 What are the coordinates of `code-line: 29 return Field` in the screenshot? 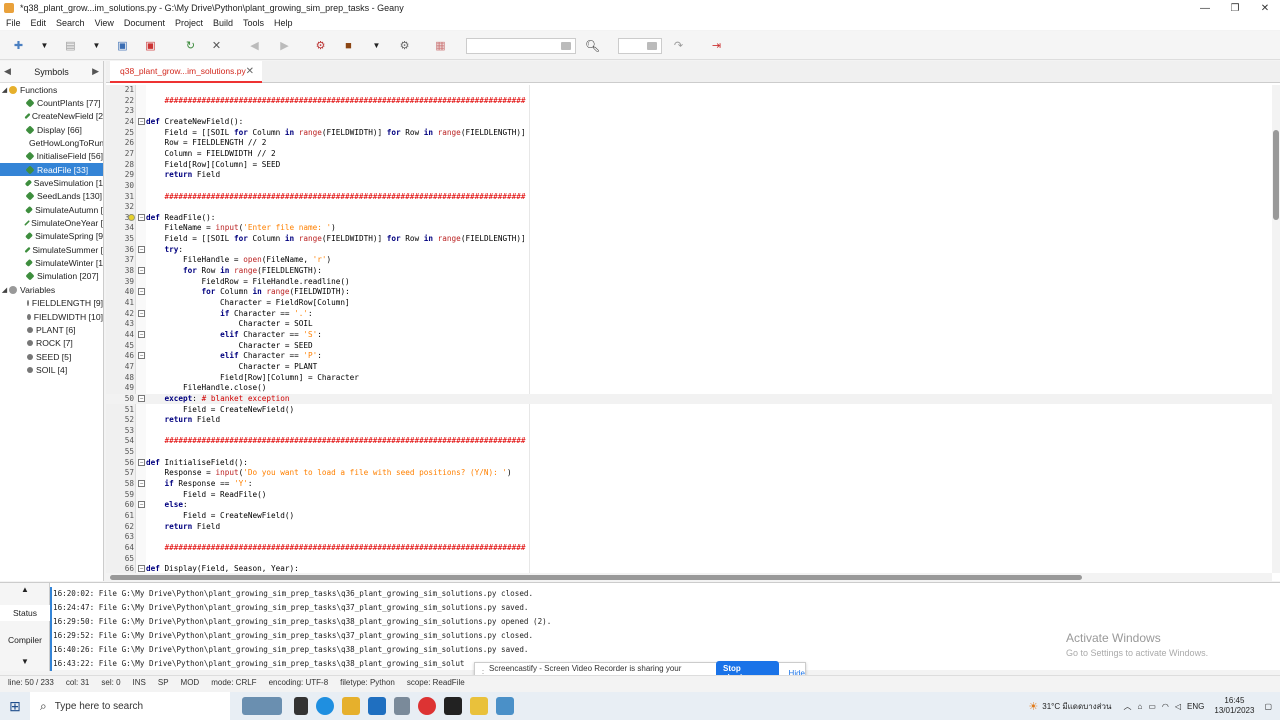 It's located at (689, 175).